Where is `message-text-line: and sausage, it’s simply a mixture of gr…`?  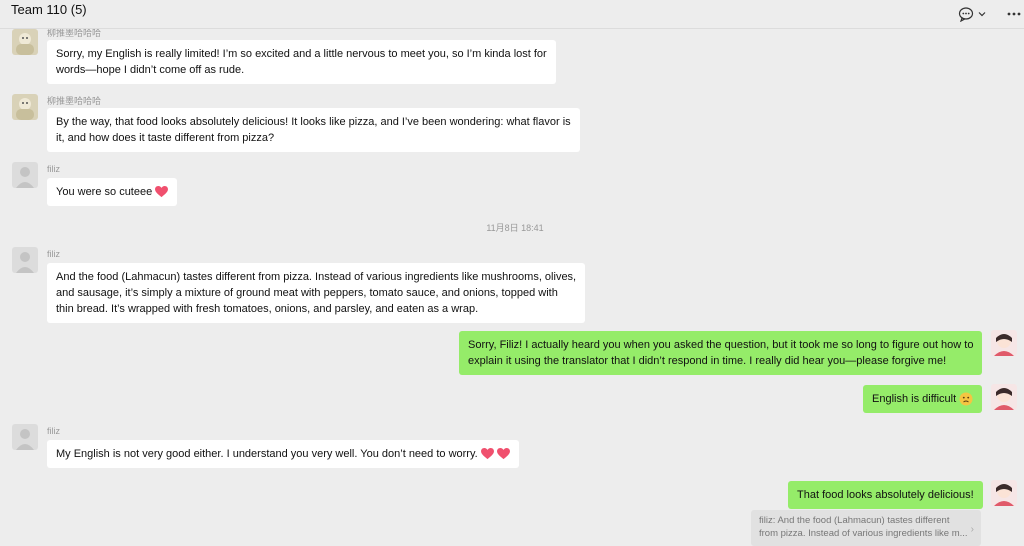 message-text-line: and sausage, it’s simply a mixture of gr… is located at coordinates (307, 293).